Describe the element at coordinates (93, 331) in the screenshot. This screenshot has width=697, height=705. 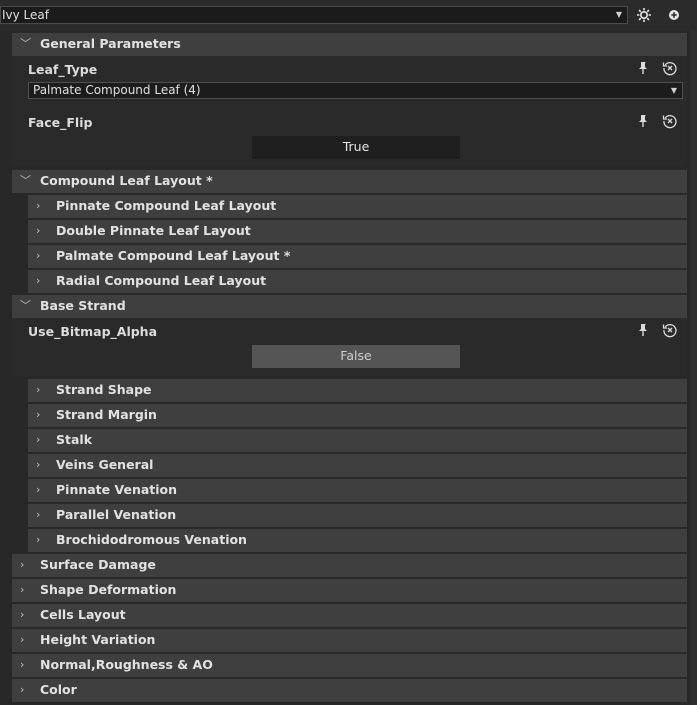
I see `param-label-use-bitmap-alpha: Use_Bitmap_Alpha` at that location.